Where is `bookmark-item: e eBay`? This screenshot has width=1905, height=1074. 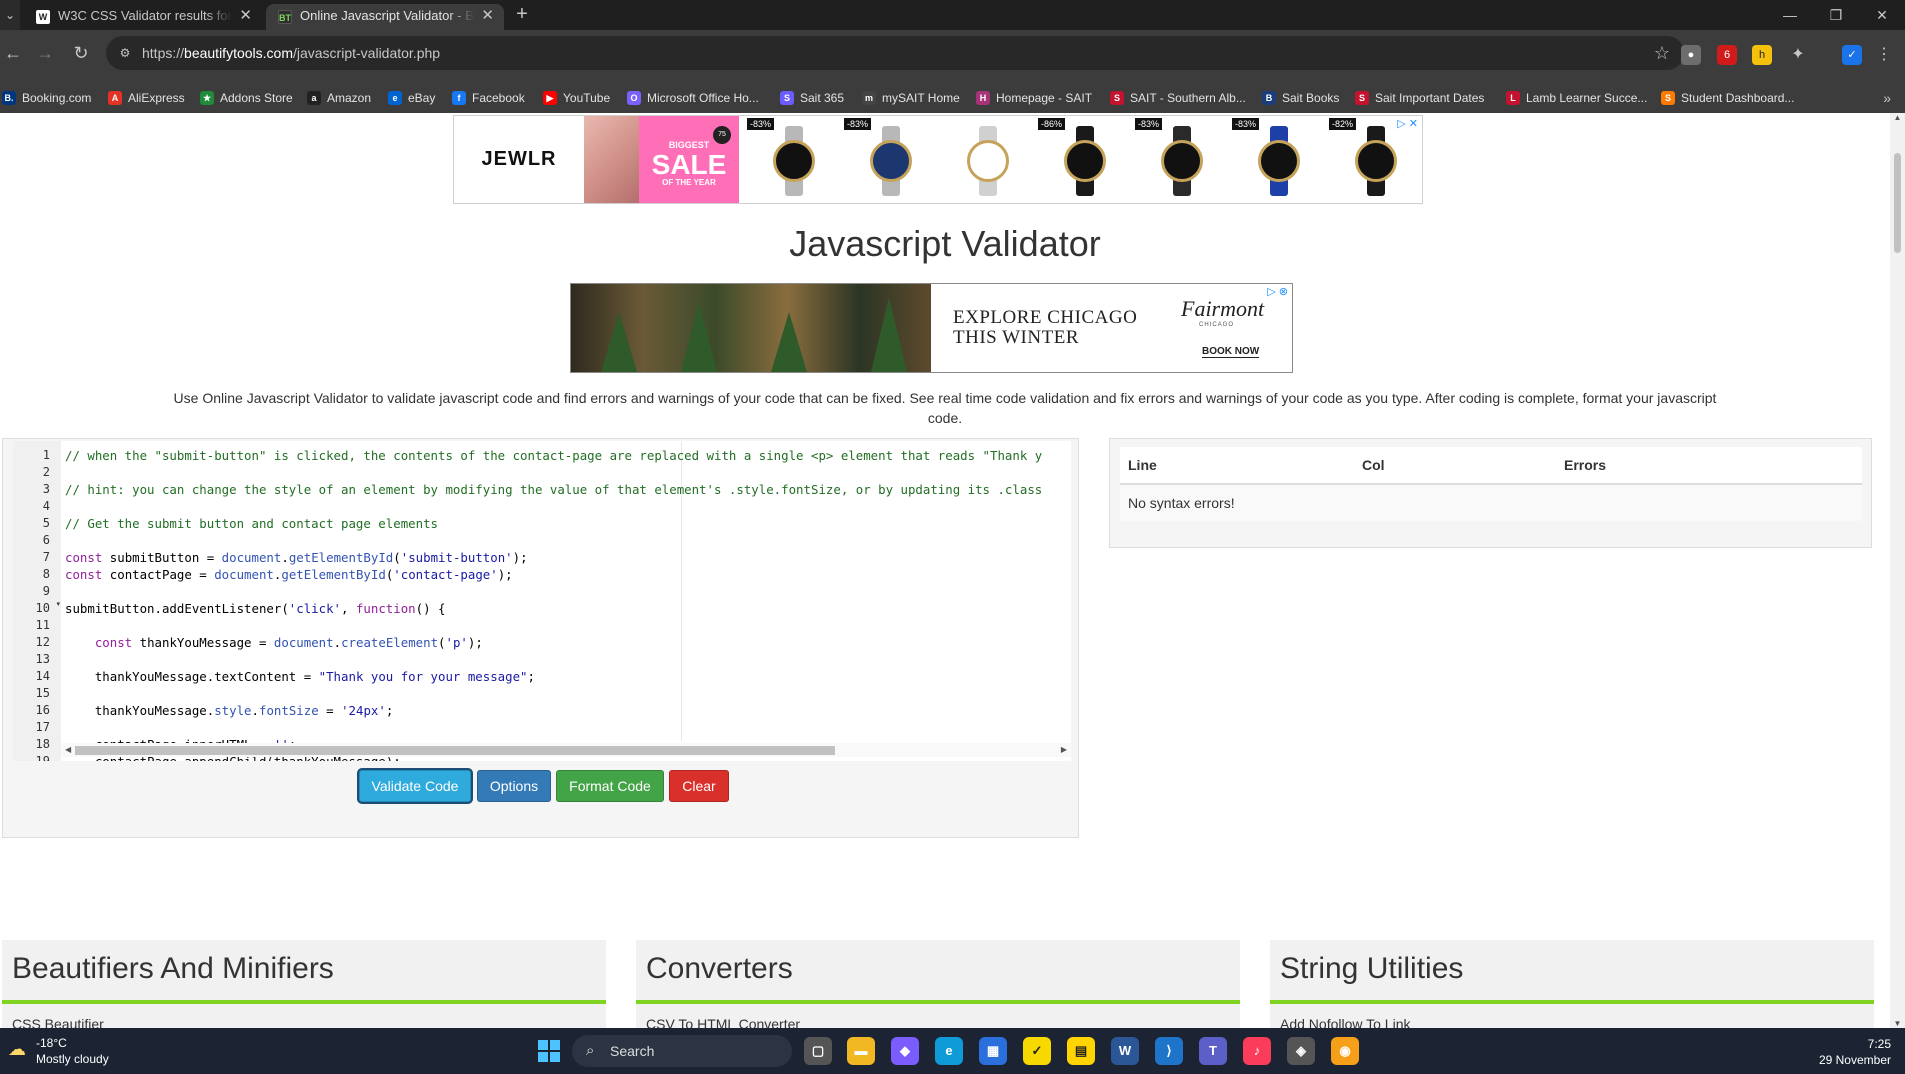 bookmark-item: e eBay is located at coordinates (411, 98).